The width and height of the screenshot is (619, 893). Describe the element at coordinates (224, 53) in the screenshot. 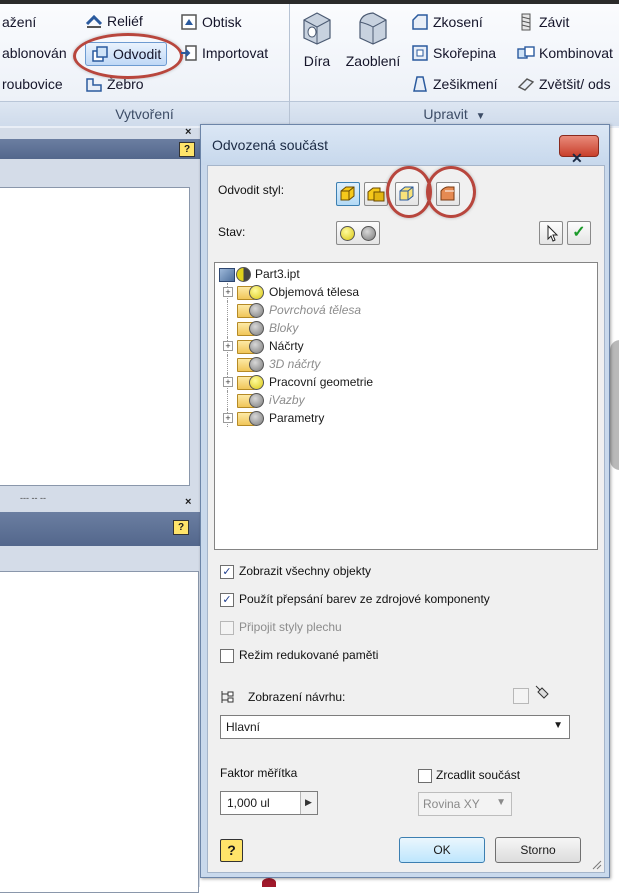

I see `import-button: Importovat` at that location.